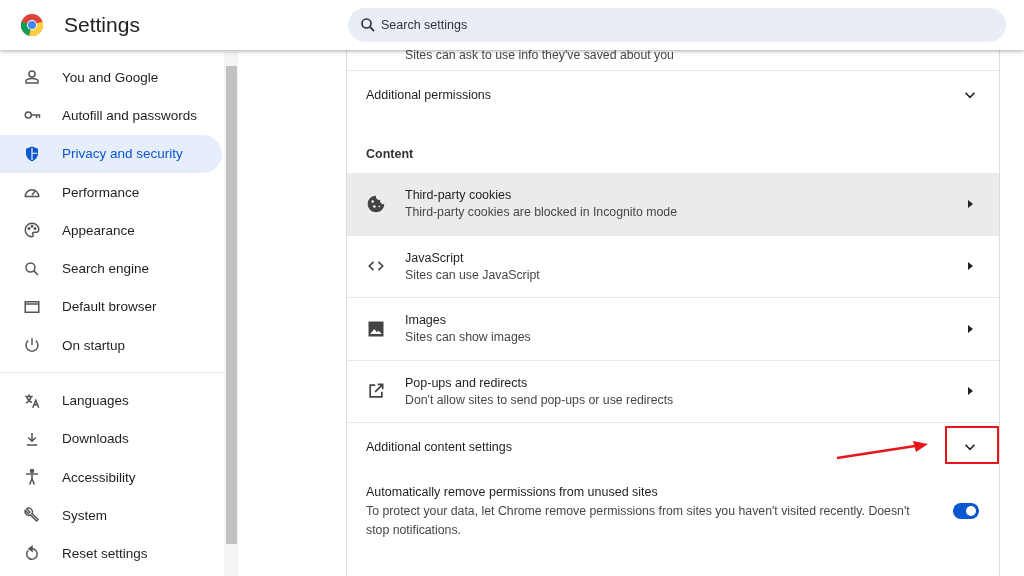 This screenshot has width=1024, height=576. What do you see at coordinates (376, 203) in the screenshot?
I see `cookie-icon` at bounding box center [376, 203].